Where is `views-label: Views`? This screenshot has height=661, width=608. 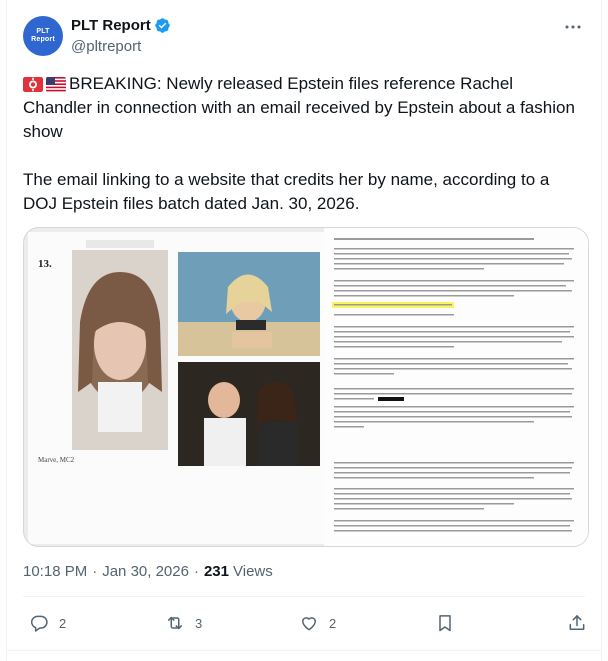
views-label: Views is located at coordinates (253, 571).